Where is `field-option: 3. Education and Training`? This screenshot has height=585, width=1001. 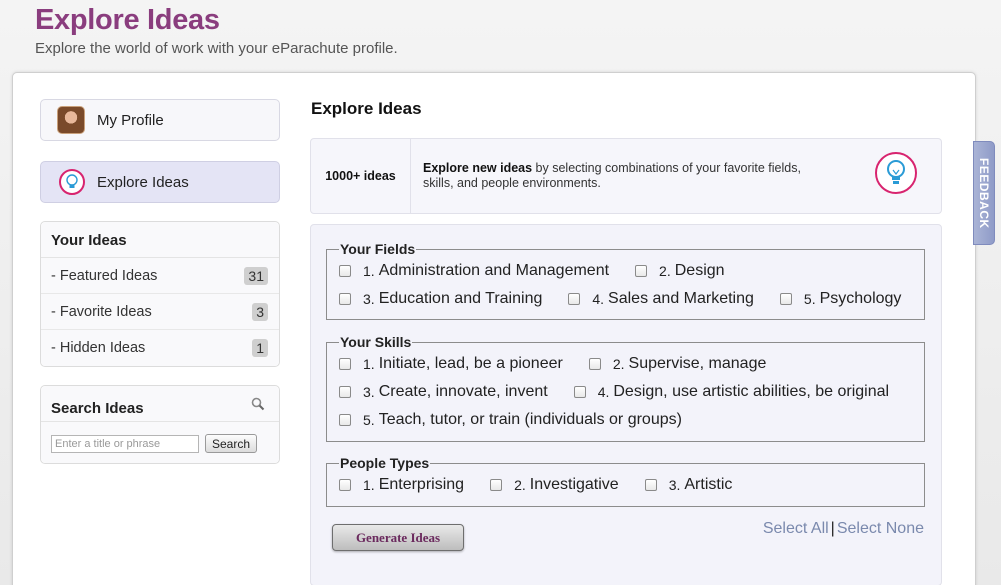
field-option: 3. Education and Training is located at coordinates (440, 299).